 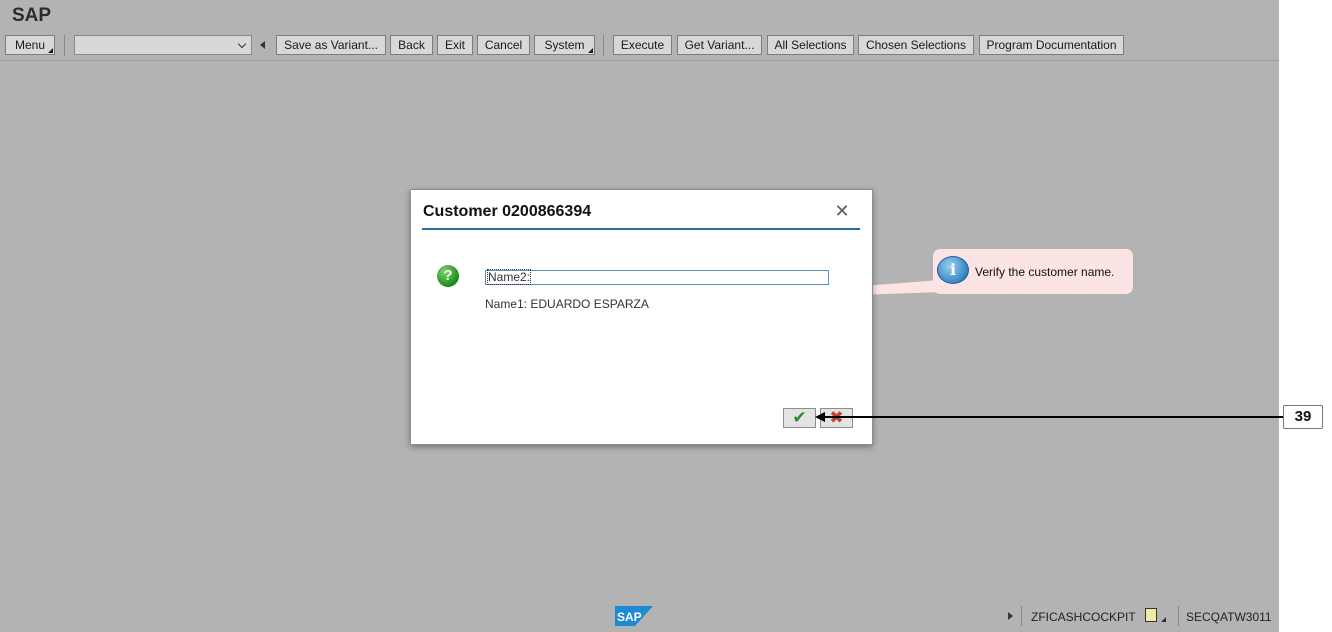 I want to click on arrow-head-icon, so click(x=820, y=417).